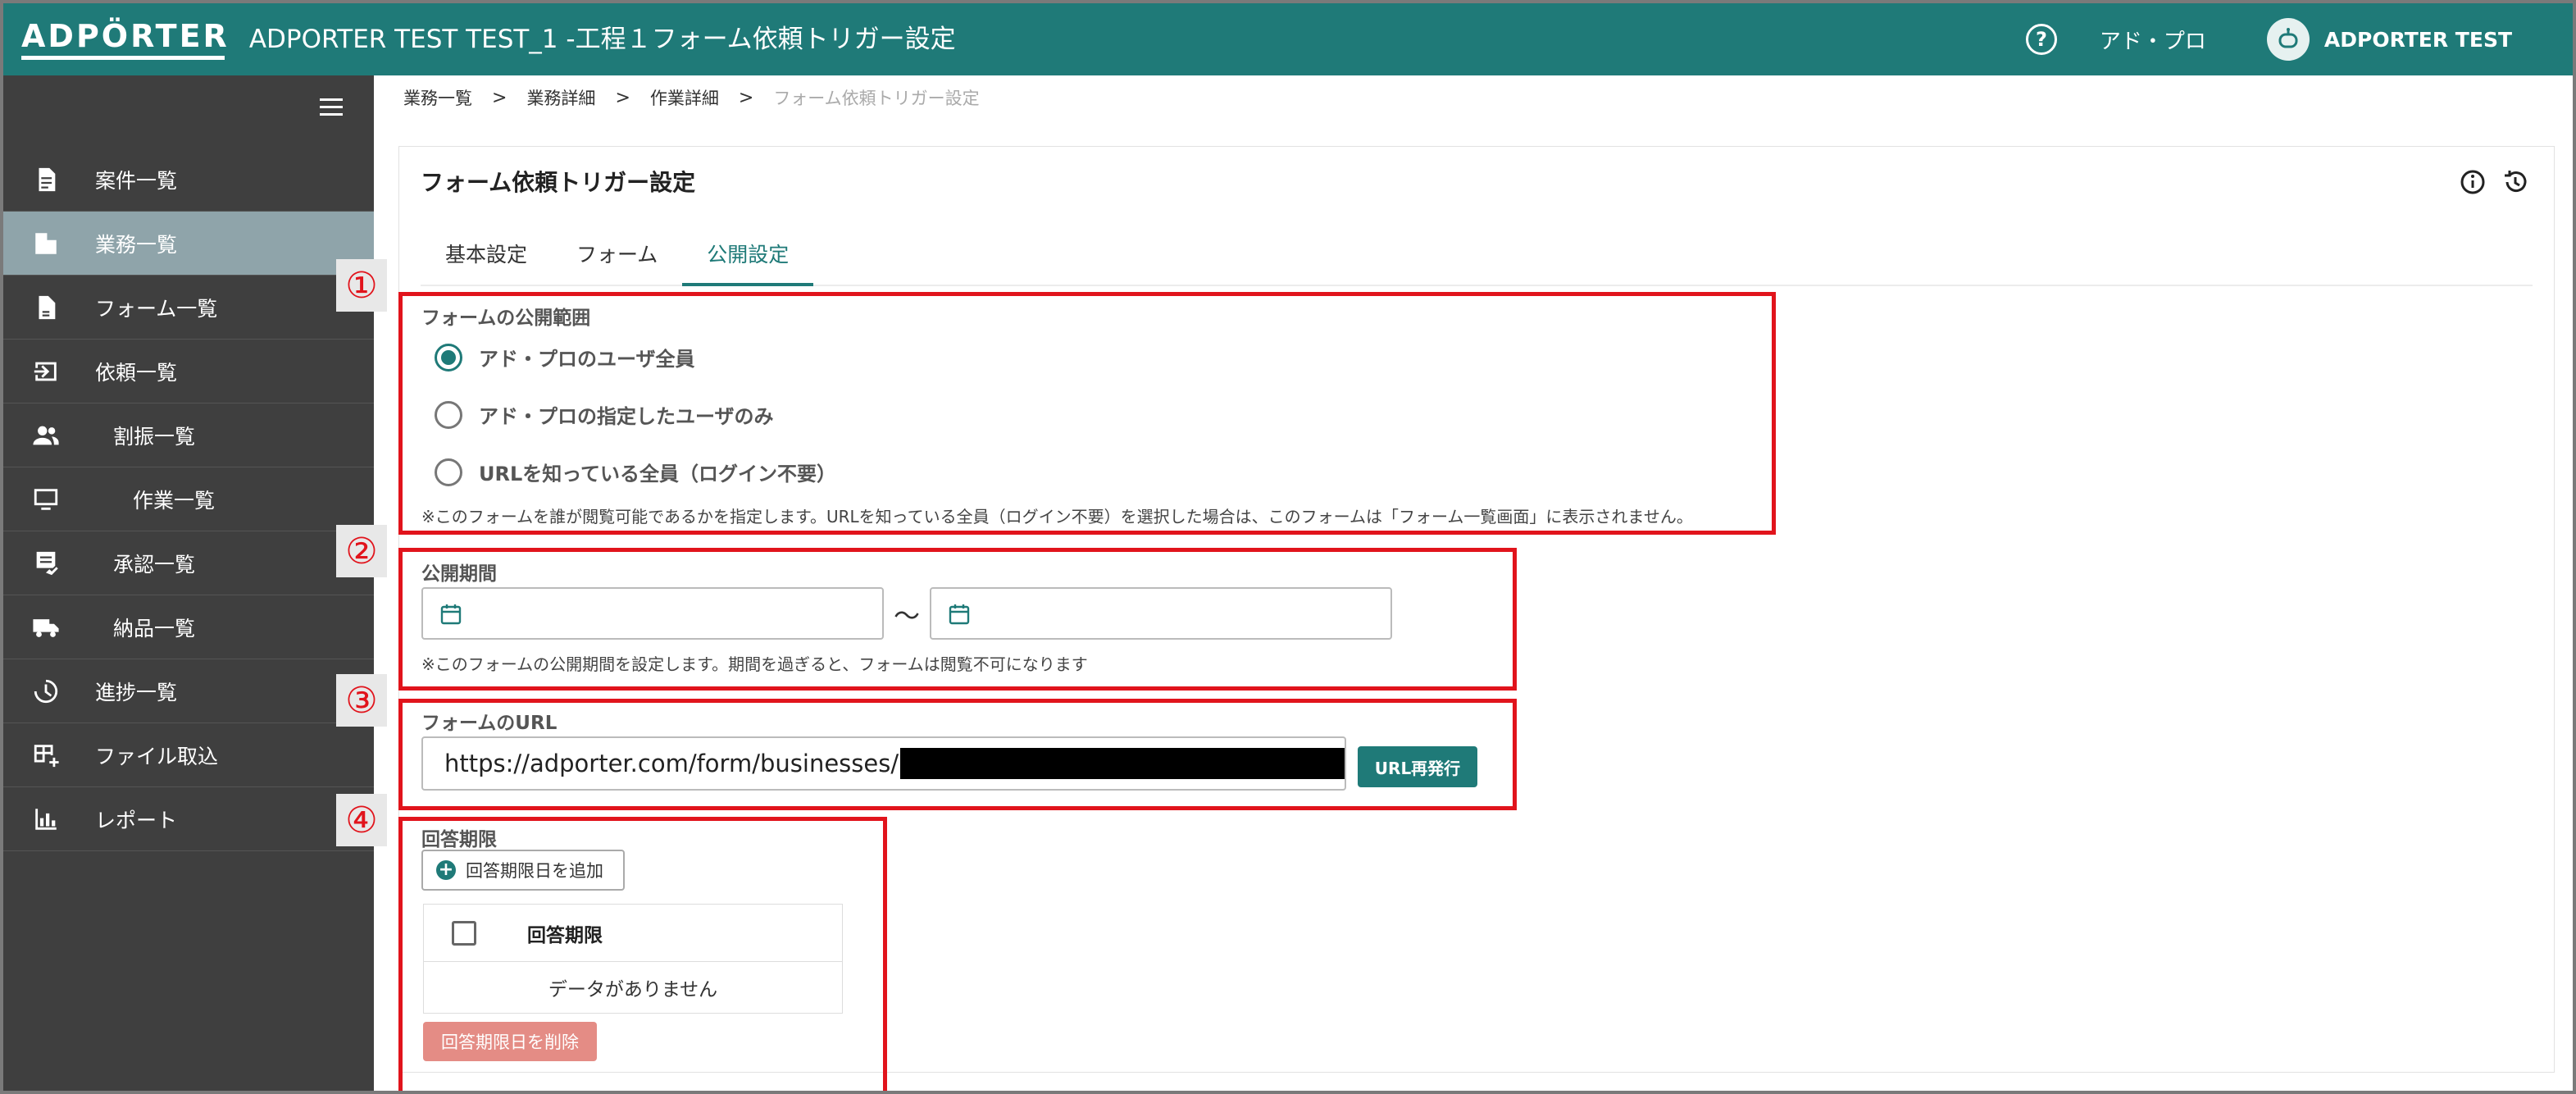 This screenshot has width=2576, height=1094. What do you see at coordinates (136, 820) in the screenshot?
I see `sidebar-item-label: レポート` at bounding box center [136, 820].